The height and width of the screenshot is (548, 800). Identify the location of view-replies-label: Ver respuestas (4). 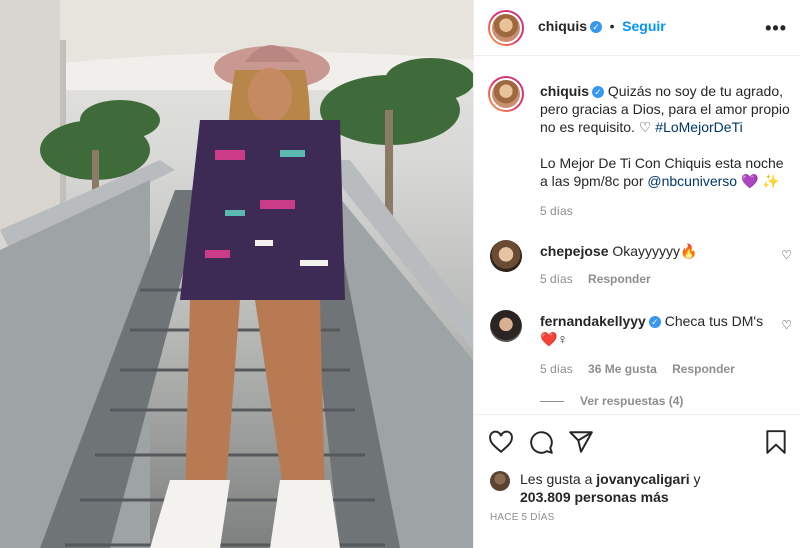
(632, 401).